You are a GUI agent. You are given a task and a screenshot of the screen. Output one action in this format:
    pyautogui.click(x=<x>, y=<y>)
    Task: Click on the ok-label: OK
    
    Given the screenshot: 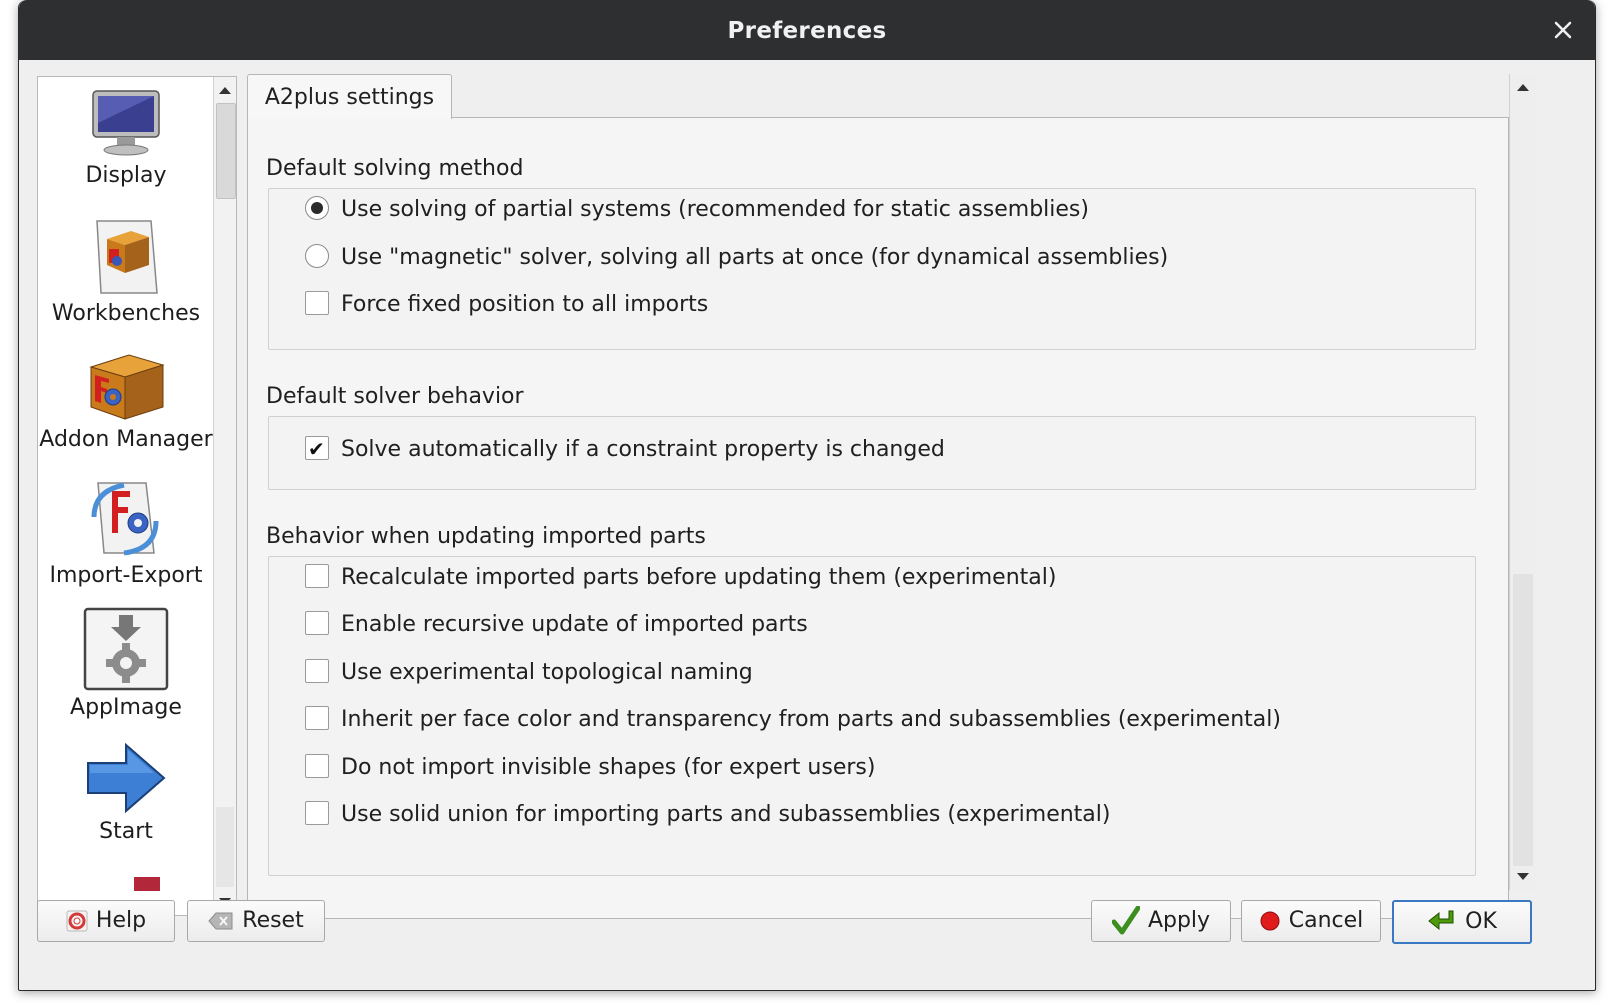 What is the action you would take?
    pyautogui.click(x=1481, y=921)
    